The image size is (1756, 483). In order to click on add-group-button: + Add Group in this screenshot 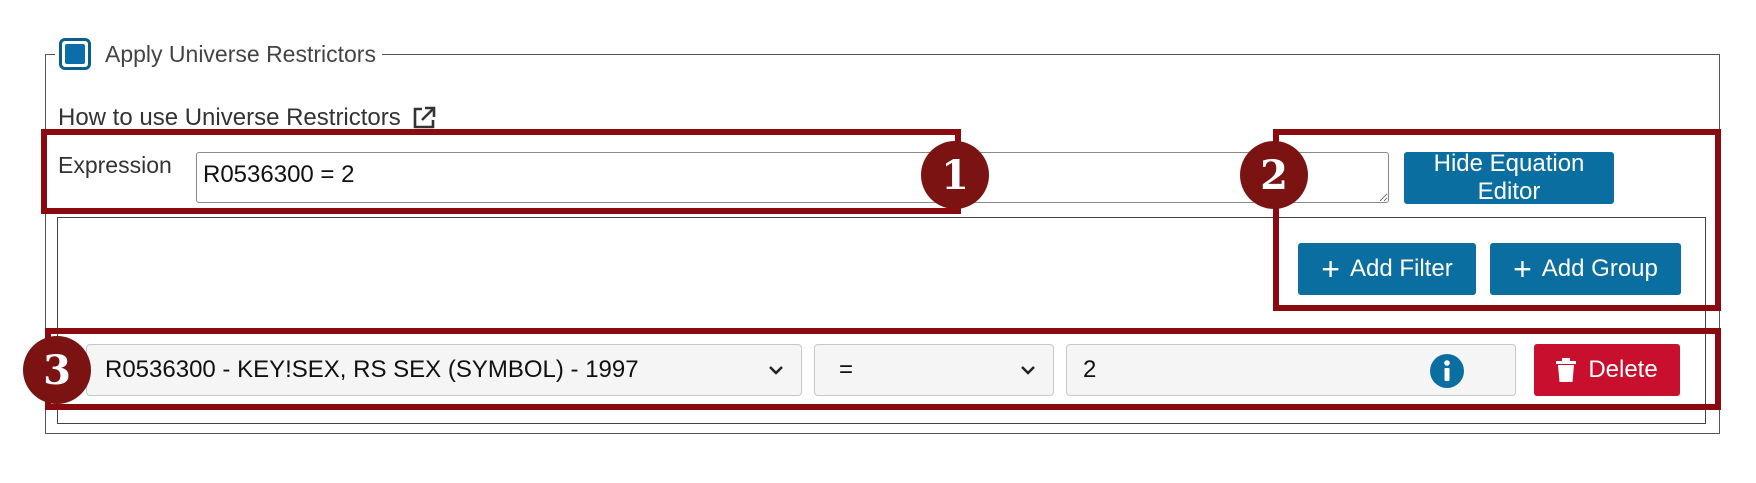, I will do `click(1585, 269)`.